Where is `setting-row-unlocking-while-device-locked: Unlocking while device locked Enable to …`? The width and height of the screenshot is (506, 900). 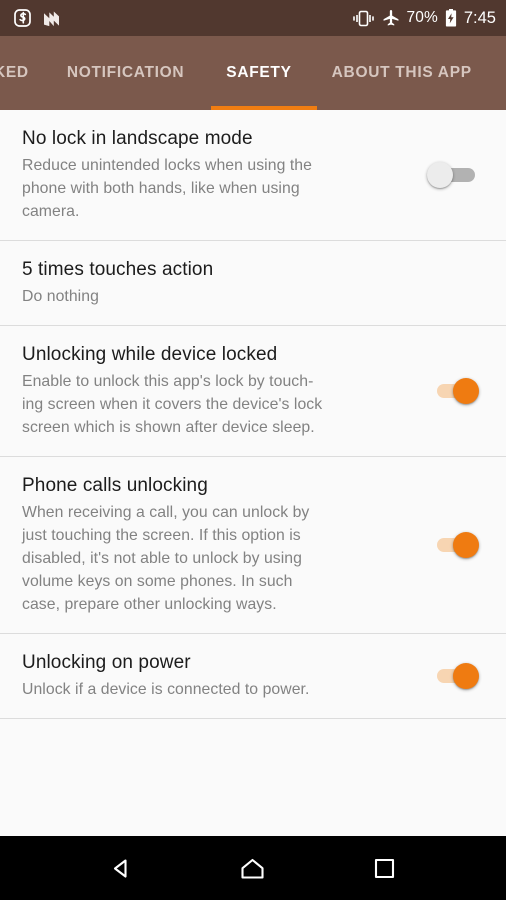 setting-row-unlocking-while-device-locked: Unlocking while device locked Enable to … is located at coordinates (253, 391).